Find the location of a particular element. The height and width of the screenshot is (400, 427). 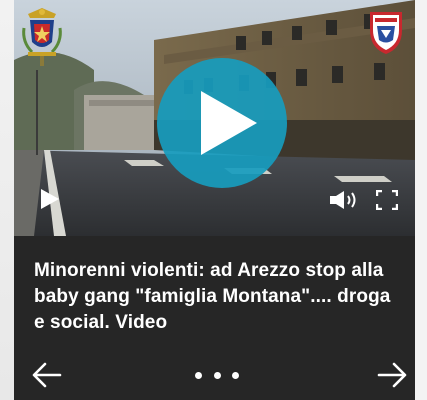

volume-icon is located at coordinates (344, 200).